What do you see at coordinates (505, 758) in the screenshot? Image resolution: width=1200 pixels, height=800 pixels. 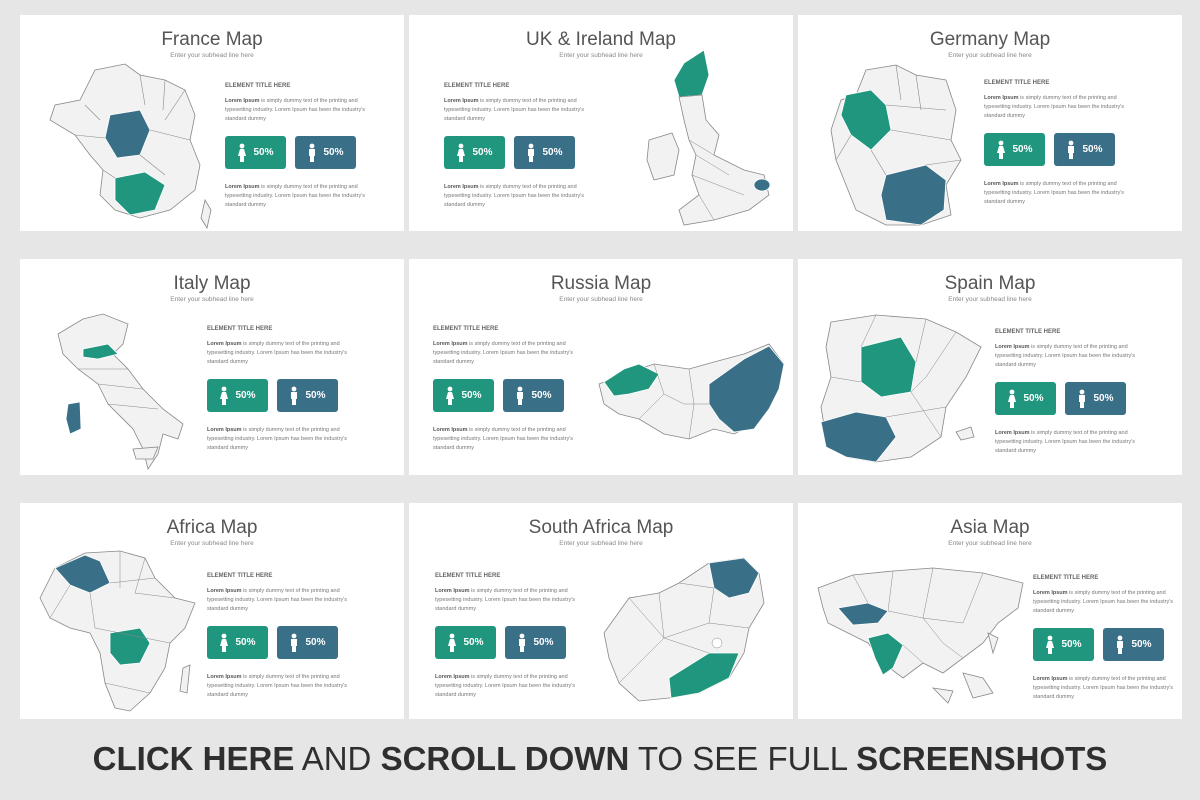 I see `footer-scroll-down: SCROLL DOWN` at bounding box center [505, 758].